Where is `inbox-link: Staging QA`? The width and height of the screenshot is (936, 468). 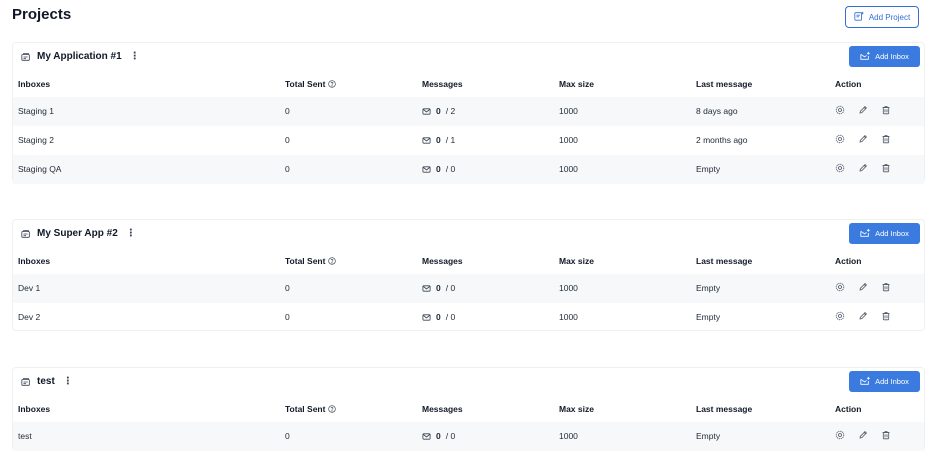 inbox-link: Staging QA is located at coordinates (39, 169).